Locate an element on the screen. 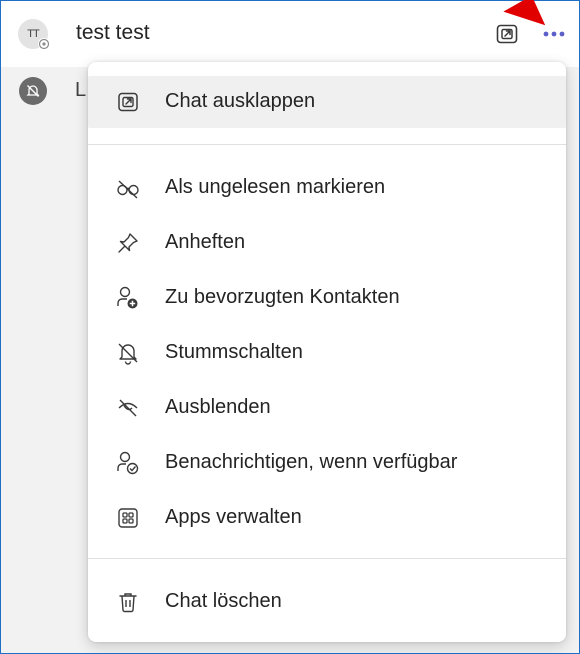  trash-icon is located at coordinates (128, 602).